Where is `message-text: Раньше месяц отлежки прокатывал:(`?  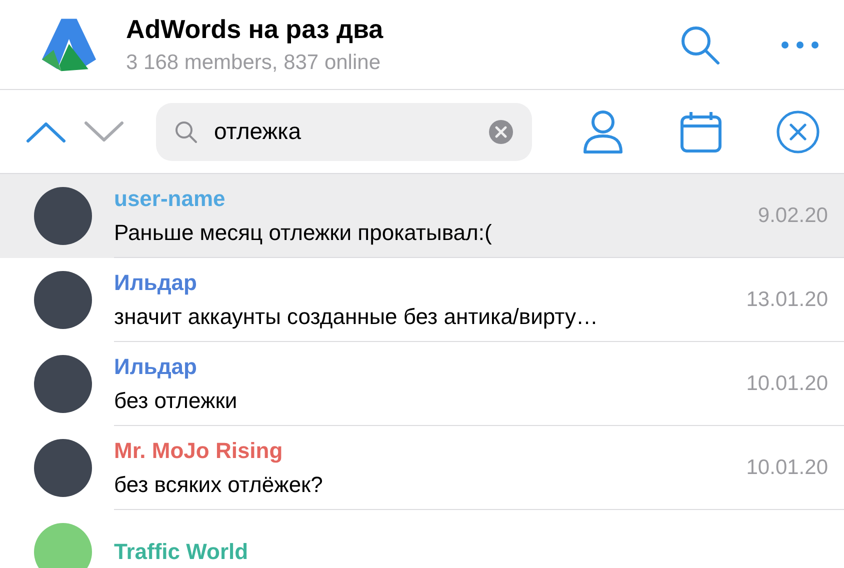
message-text: Раньше месяц отлежки прокатывал:( is located at coordinates (303, 233).